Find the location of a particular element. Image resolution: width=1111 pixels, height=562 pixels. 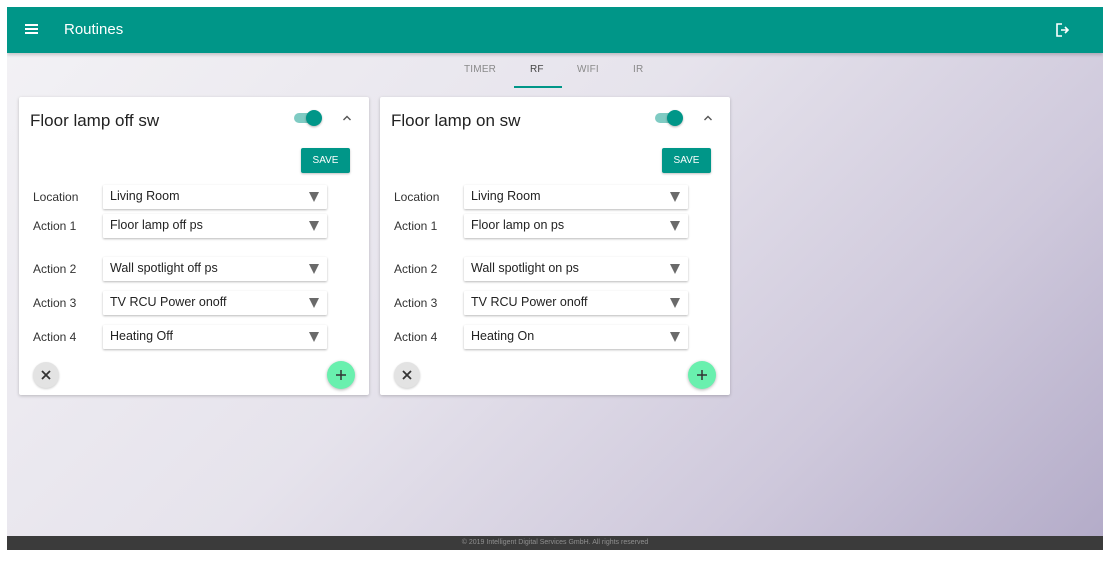

tab-bar: TIMER RF WIFI IR is located at coordinates (555, 76).